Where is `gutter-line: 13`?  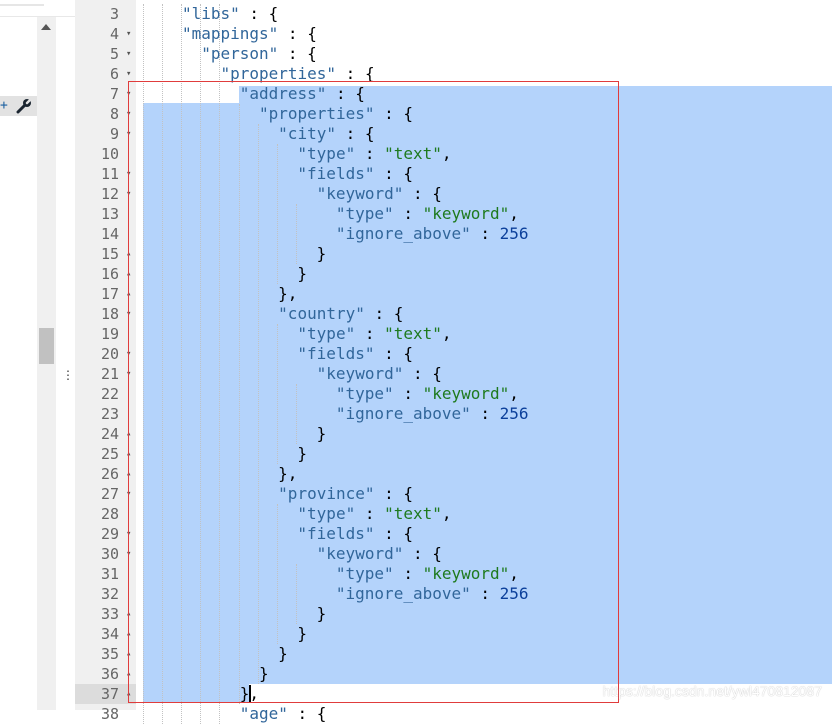
gutter-line: 13 is located at coordinates (105, 214).